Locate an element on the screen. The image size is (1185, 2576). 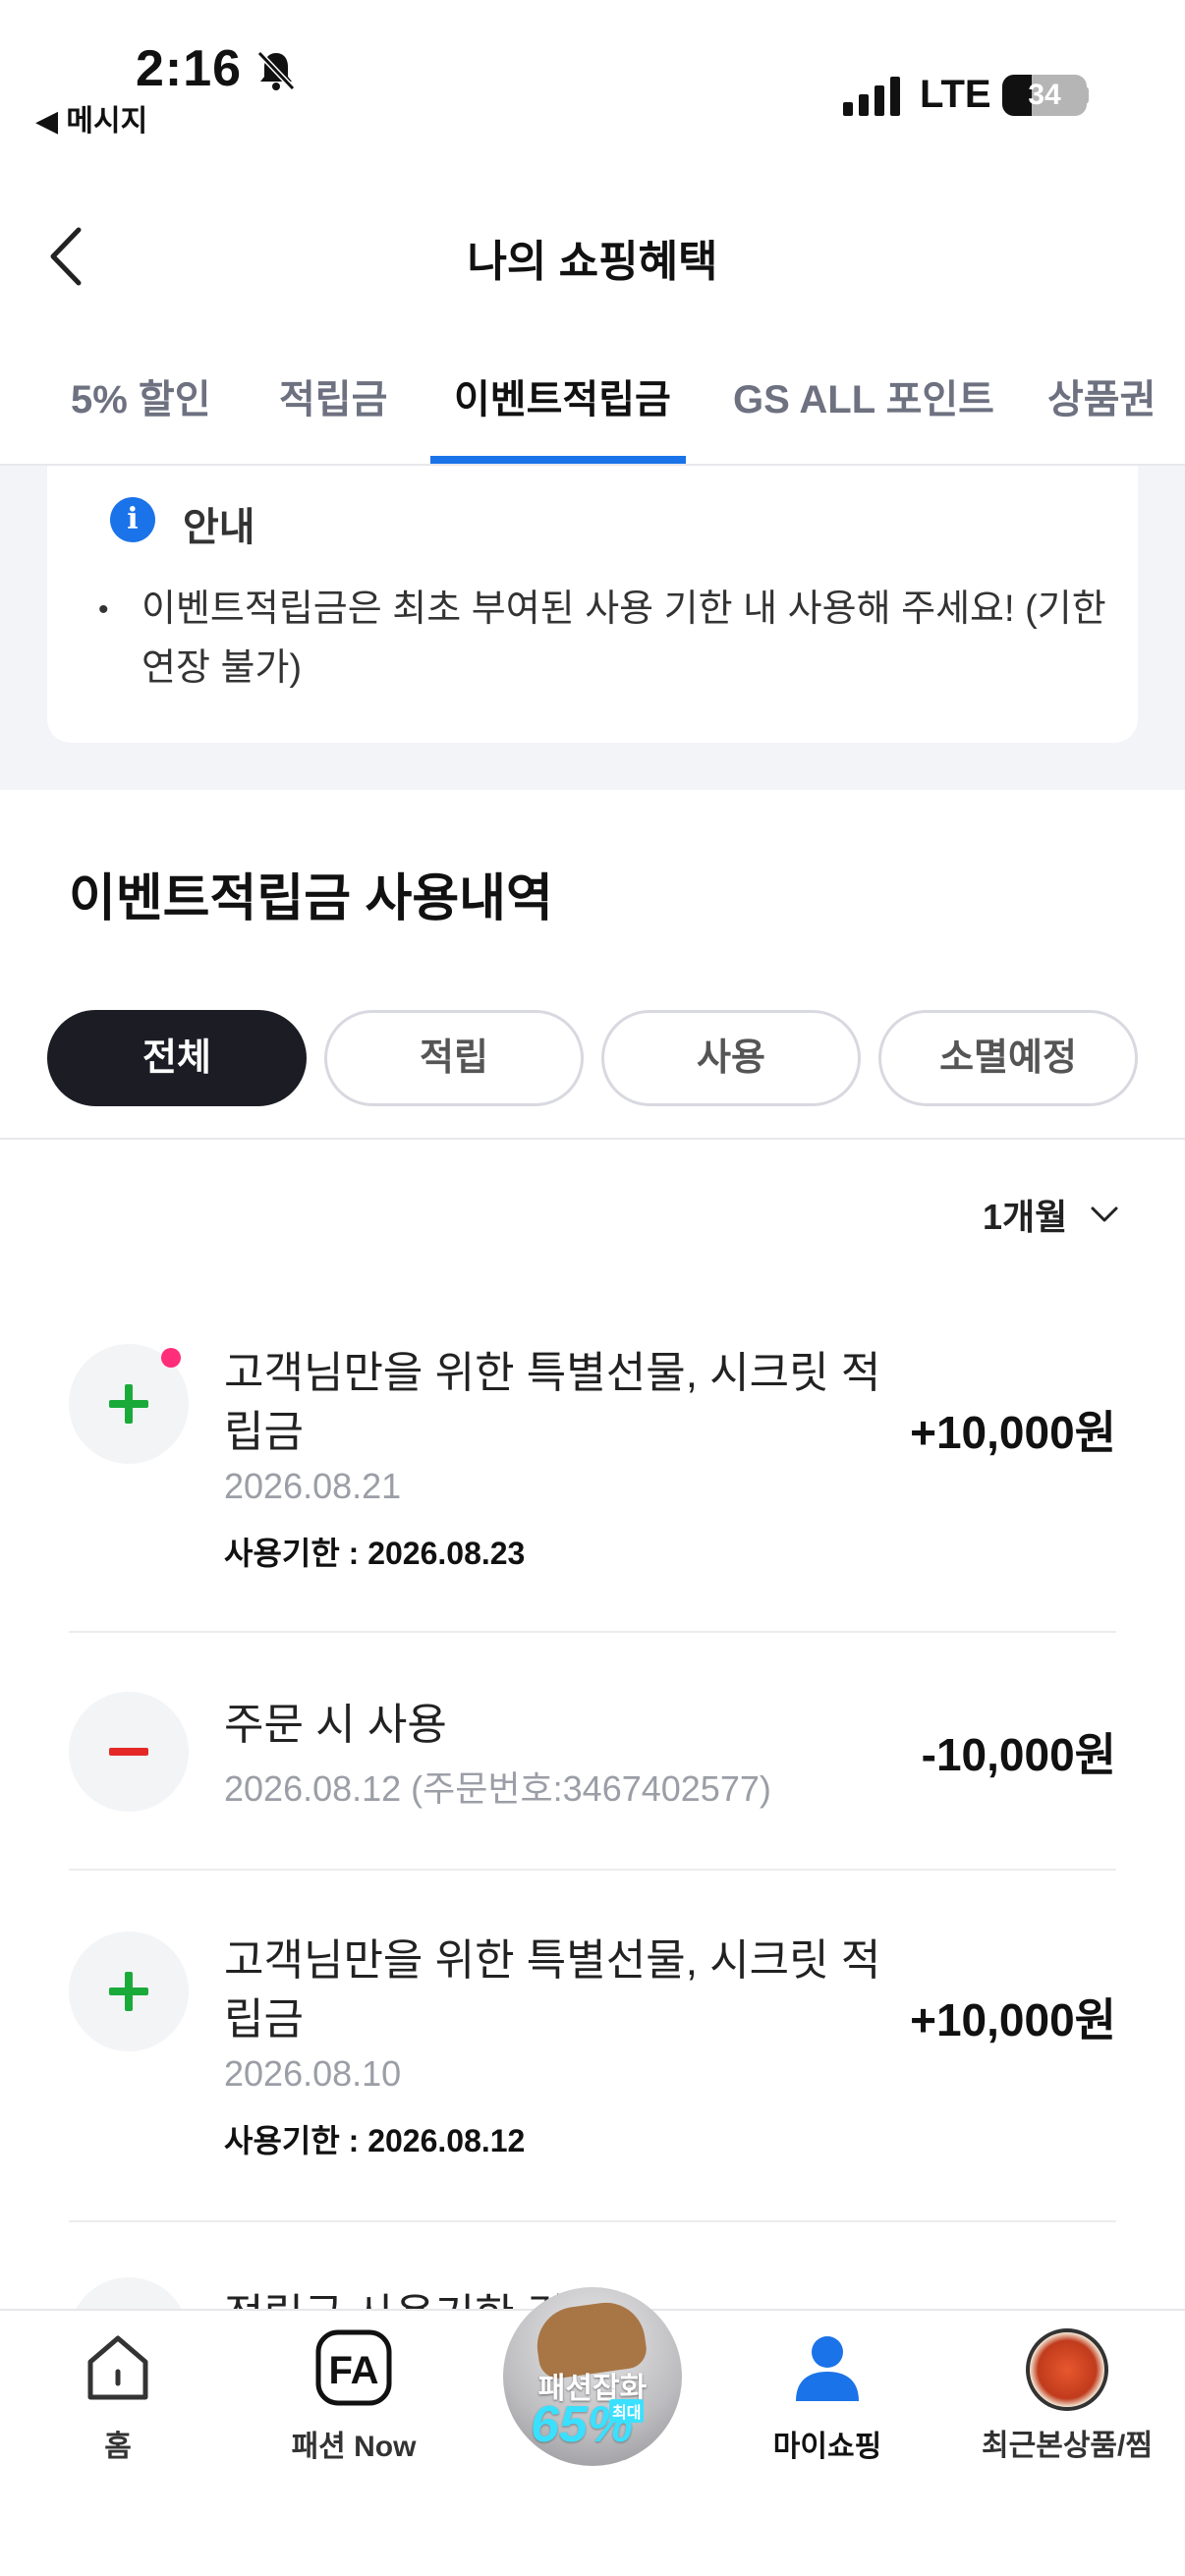
promo-floating-button: 패션잡화 65% 최대 is located at coordinates (592, 2376).